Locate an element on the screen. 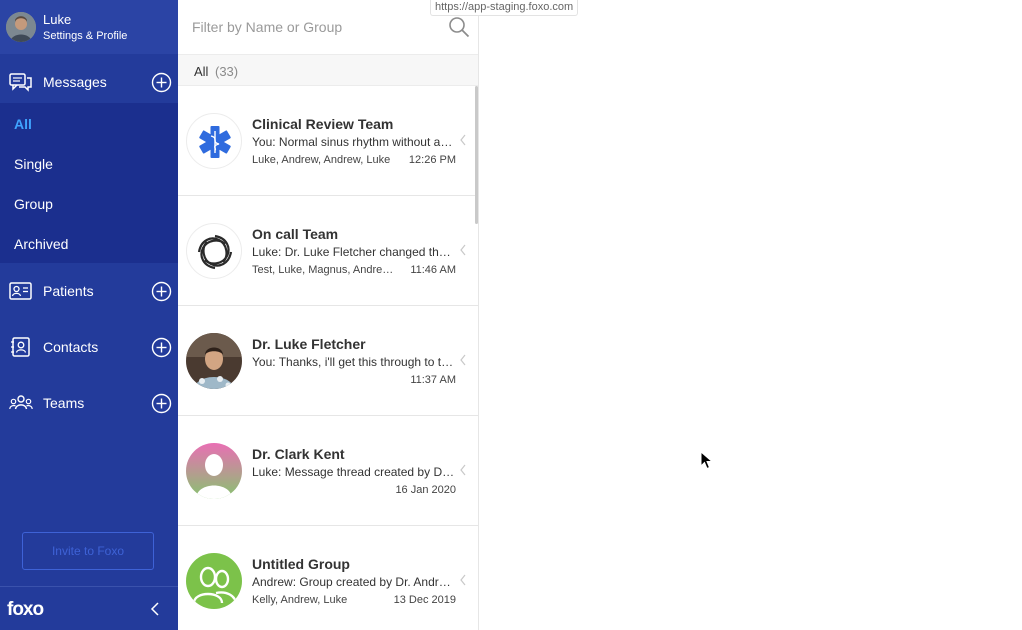  people-group-icon is located at coordinates (21, 402).